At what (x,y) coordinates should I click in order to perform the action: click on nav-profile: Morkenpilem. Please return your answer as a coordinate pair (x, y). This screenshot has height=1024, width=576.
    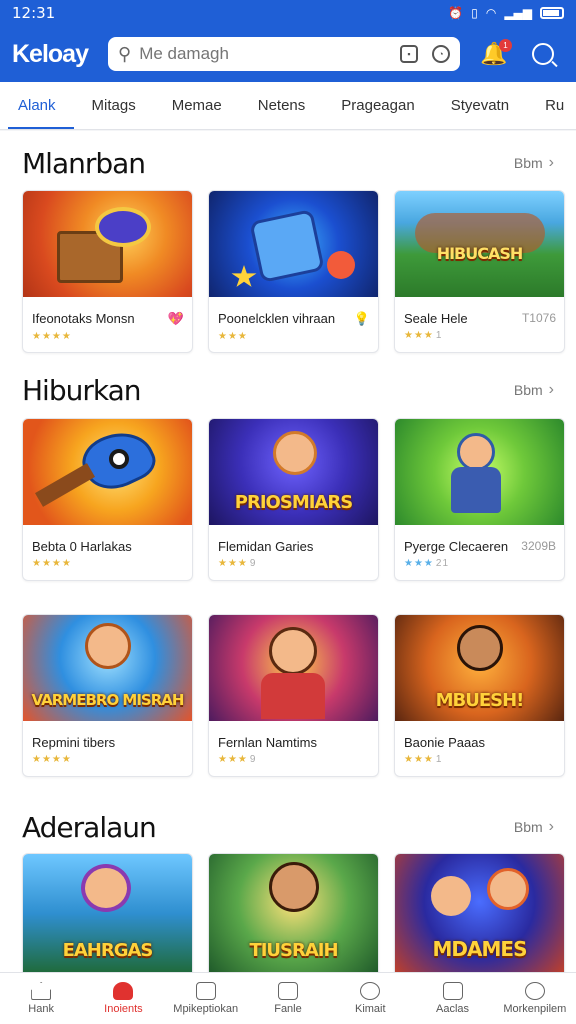
    Looking at the image, I should click on (535, 998).